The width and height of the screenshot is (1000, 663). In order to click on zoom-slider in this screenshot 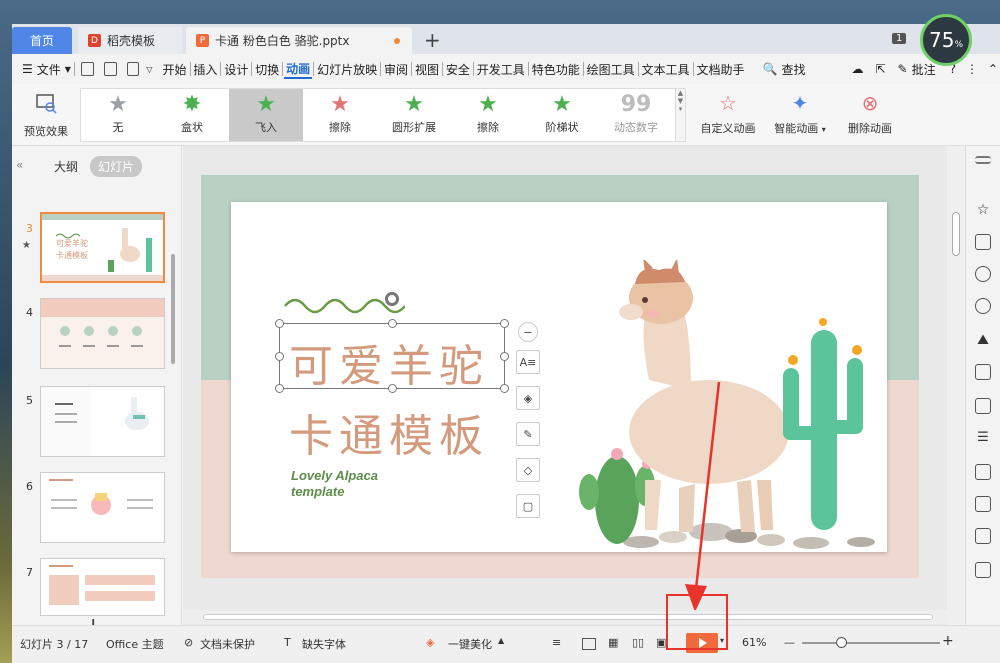, I will do `click(871, 643)`.